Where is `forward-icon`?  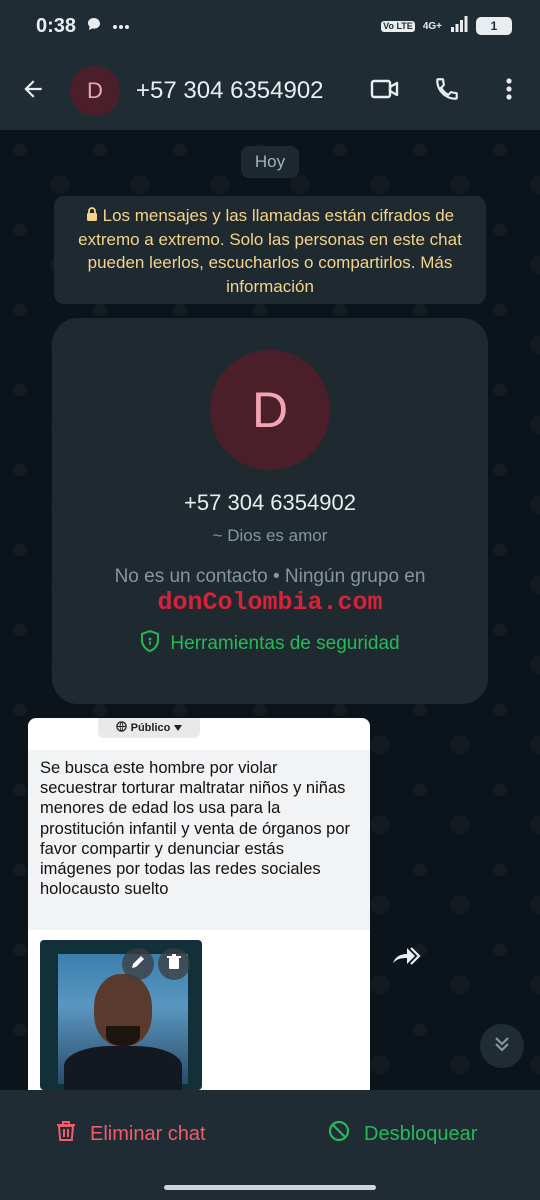 forward-icon is located at coordinates (406, 958).